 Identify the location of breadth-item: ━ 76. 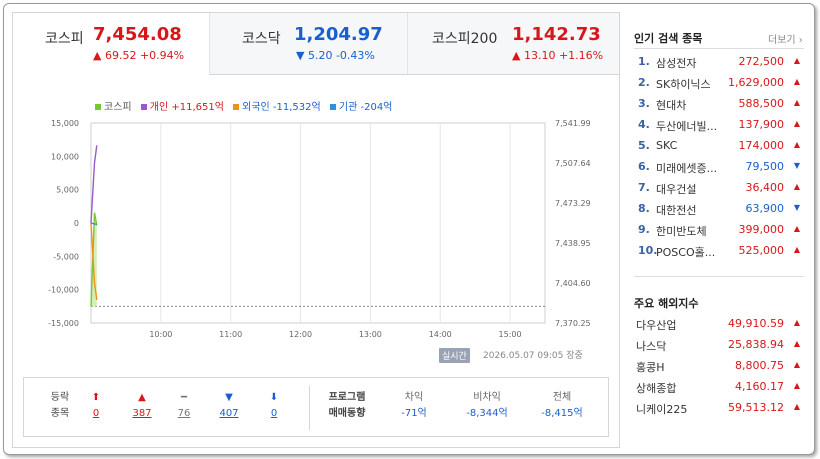
(184, 406).